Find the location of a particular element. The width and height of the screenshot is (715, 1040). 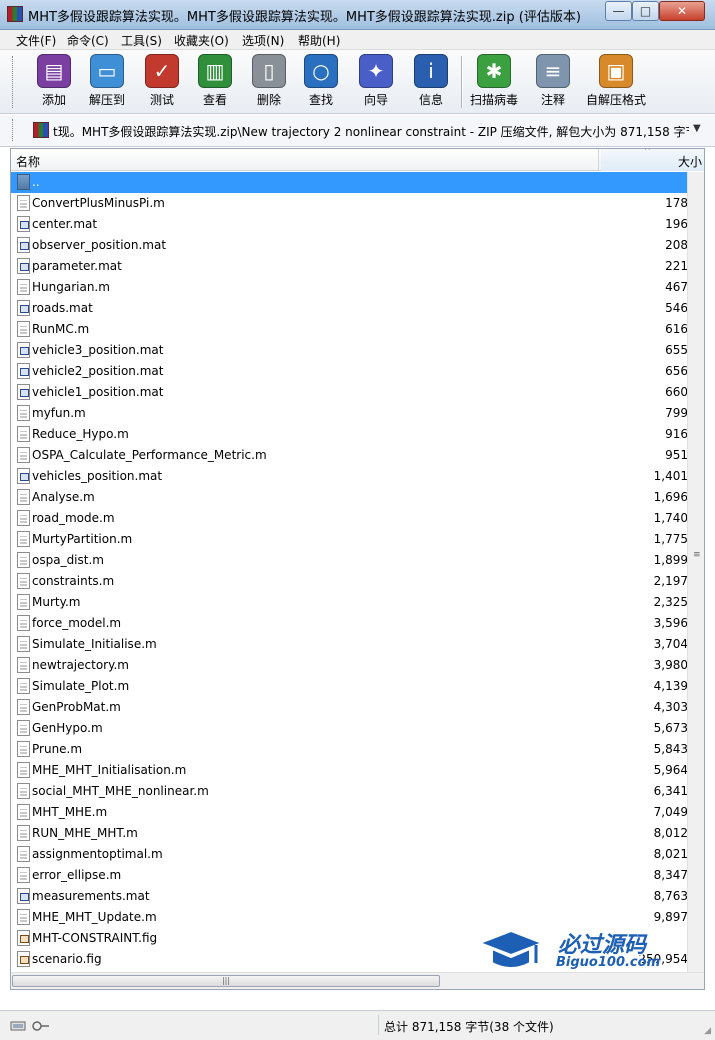

file-size: 5,964 is located at coordinates (670, 770).